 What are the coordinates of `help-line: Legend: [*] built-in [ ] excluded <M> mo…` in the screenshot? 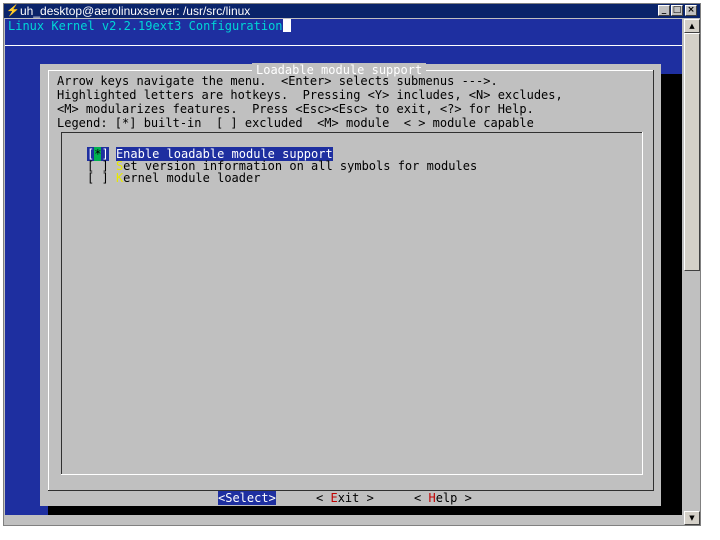 It's located at (295, 123).